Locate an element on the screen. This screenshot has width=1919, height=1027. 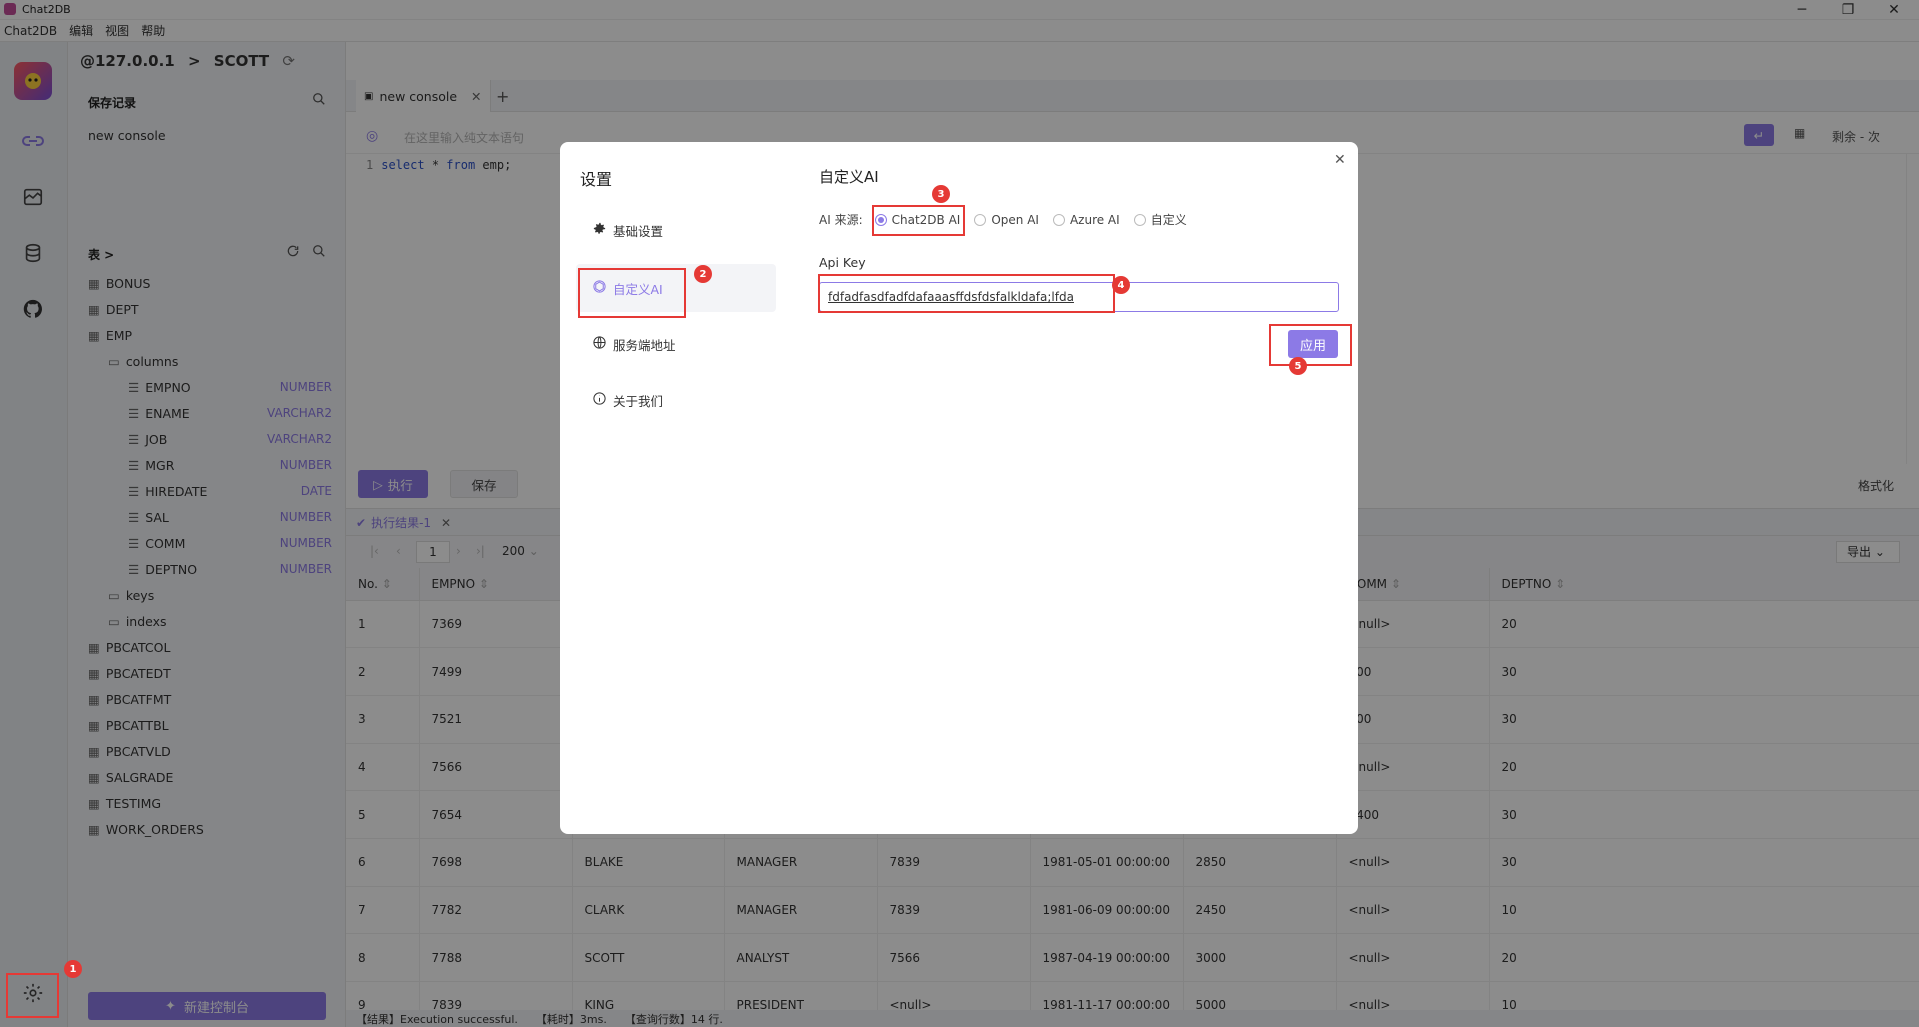
highlight-chat2db-ai is located at coordinates (918, 220).